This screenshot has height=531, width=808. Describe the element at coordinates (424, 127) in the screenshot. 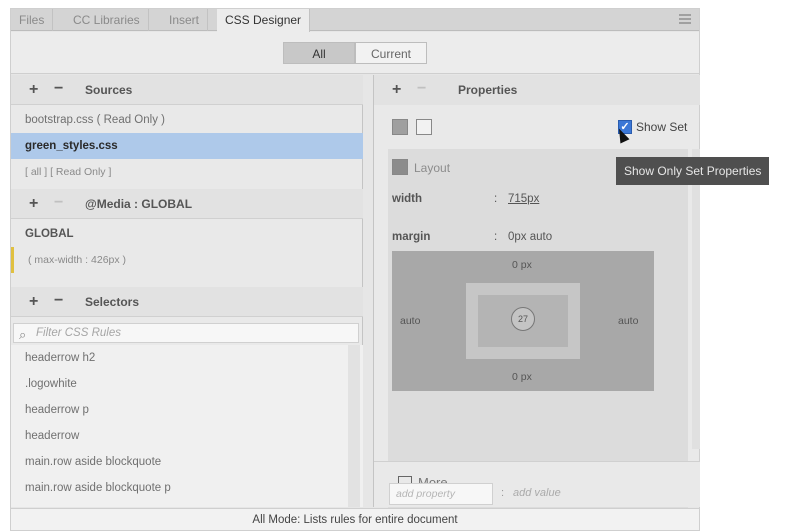

I see `collapse-view-icon` at that location.